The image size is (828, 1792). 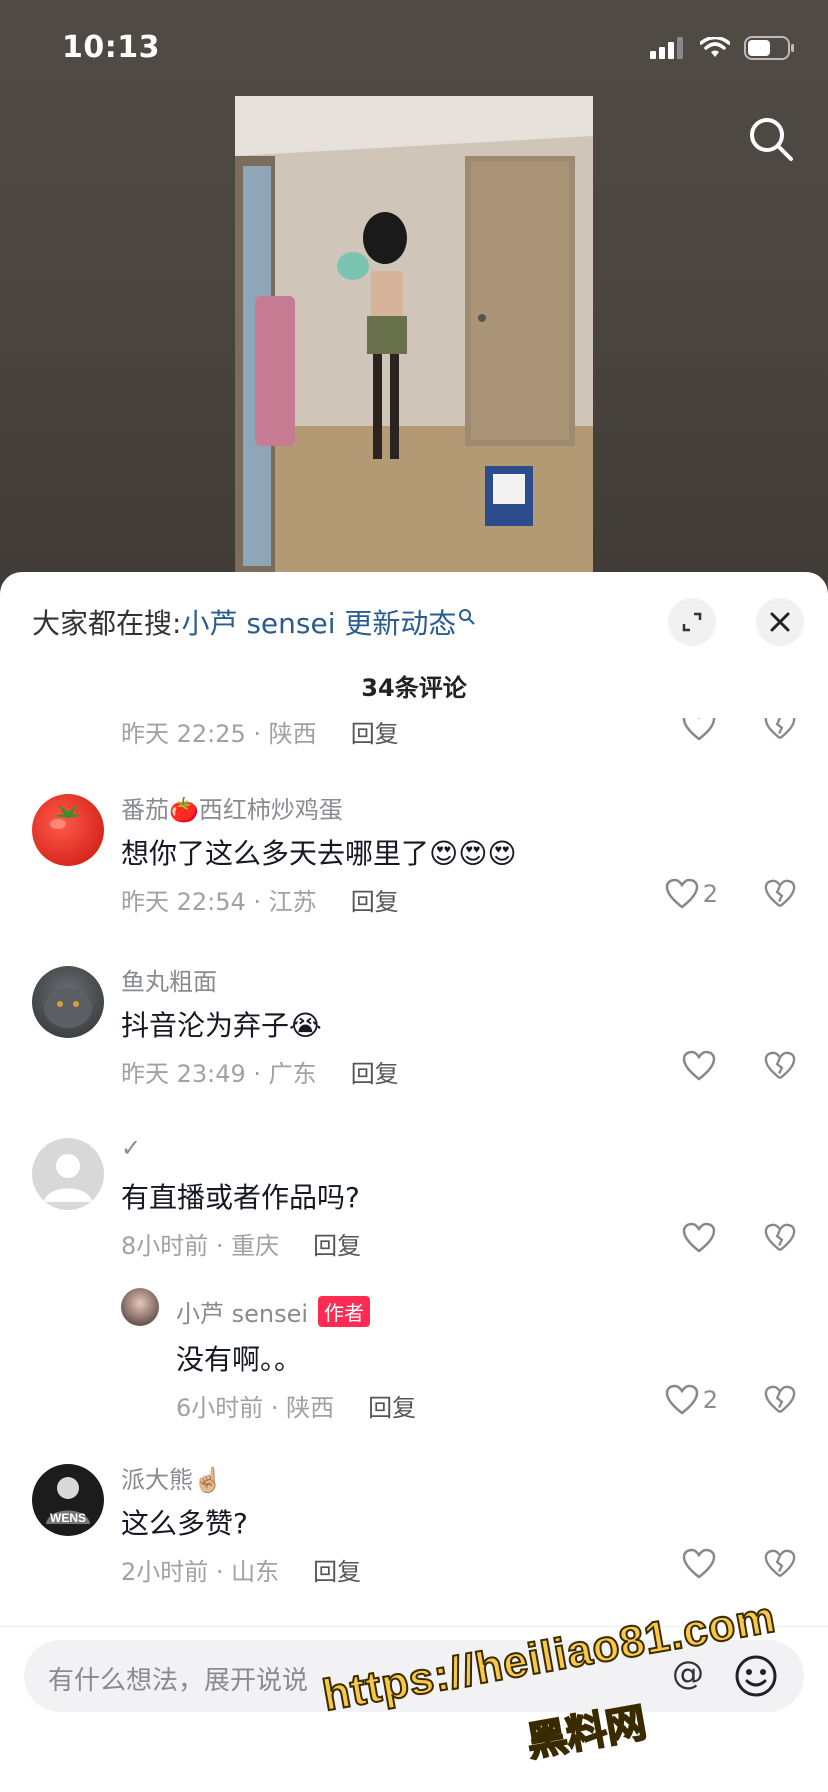 What do you see at coordinates (232, 807) in the screenshot?
I see `comment-author: 番茄🍅西红柿炒鸡蛋` at bounding box center [232, 807].